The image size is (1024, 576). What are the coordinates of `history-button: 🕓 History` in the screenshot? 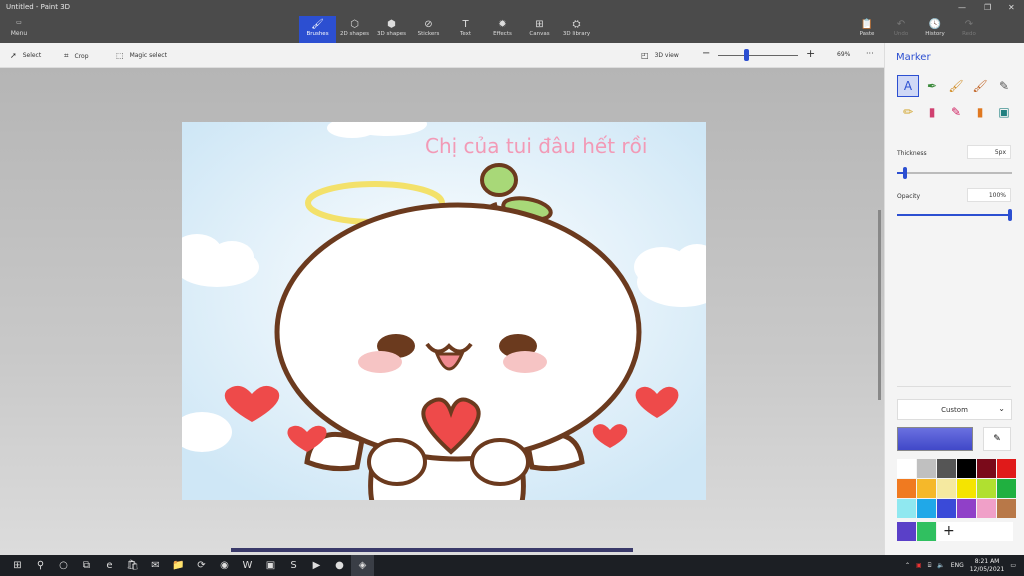 It's located at (935, 29).